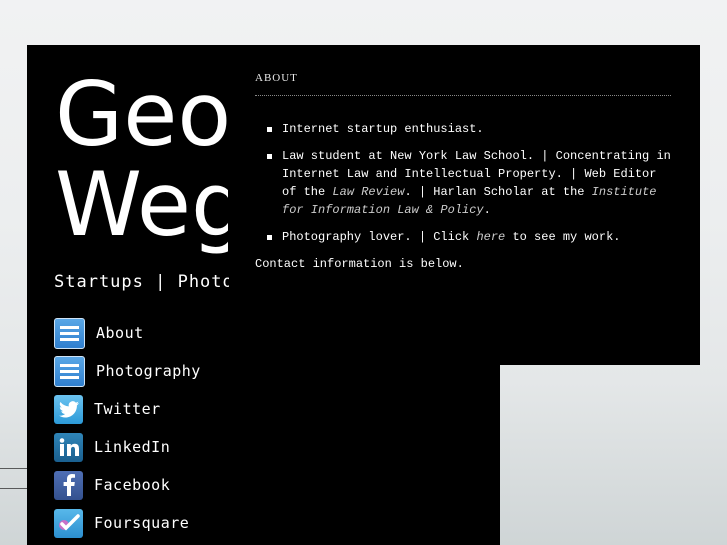 This screenshot has height=545, width=727. What do you see at coordinates (379, 237) in the screenshot?
I see `bio-text: Photography lover. | Click` at bounding box center [379, 237].